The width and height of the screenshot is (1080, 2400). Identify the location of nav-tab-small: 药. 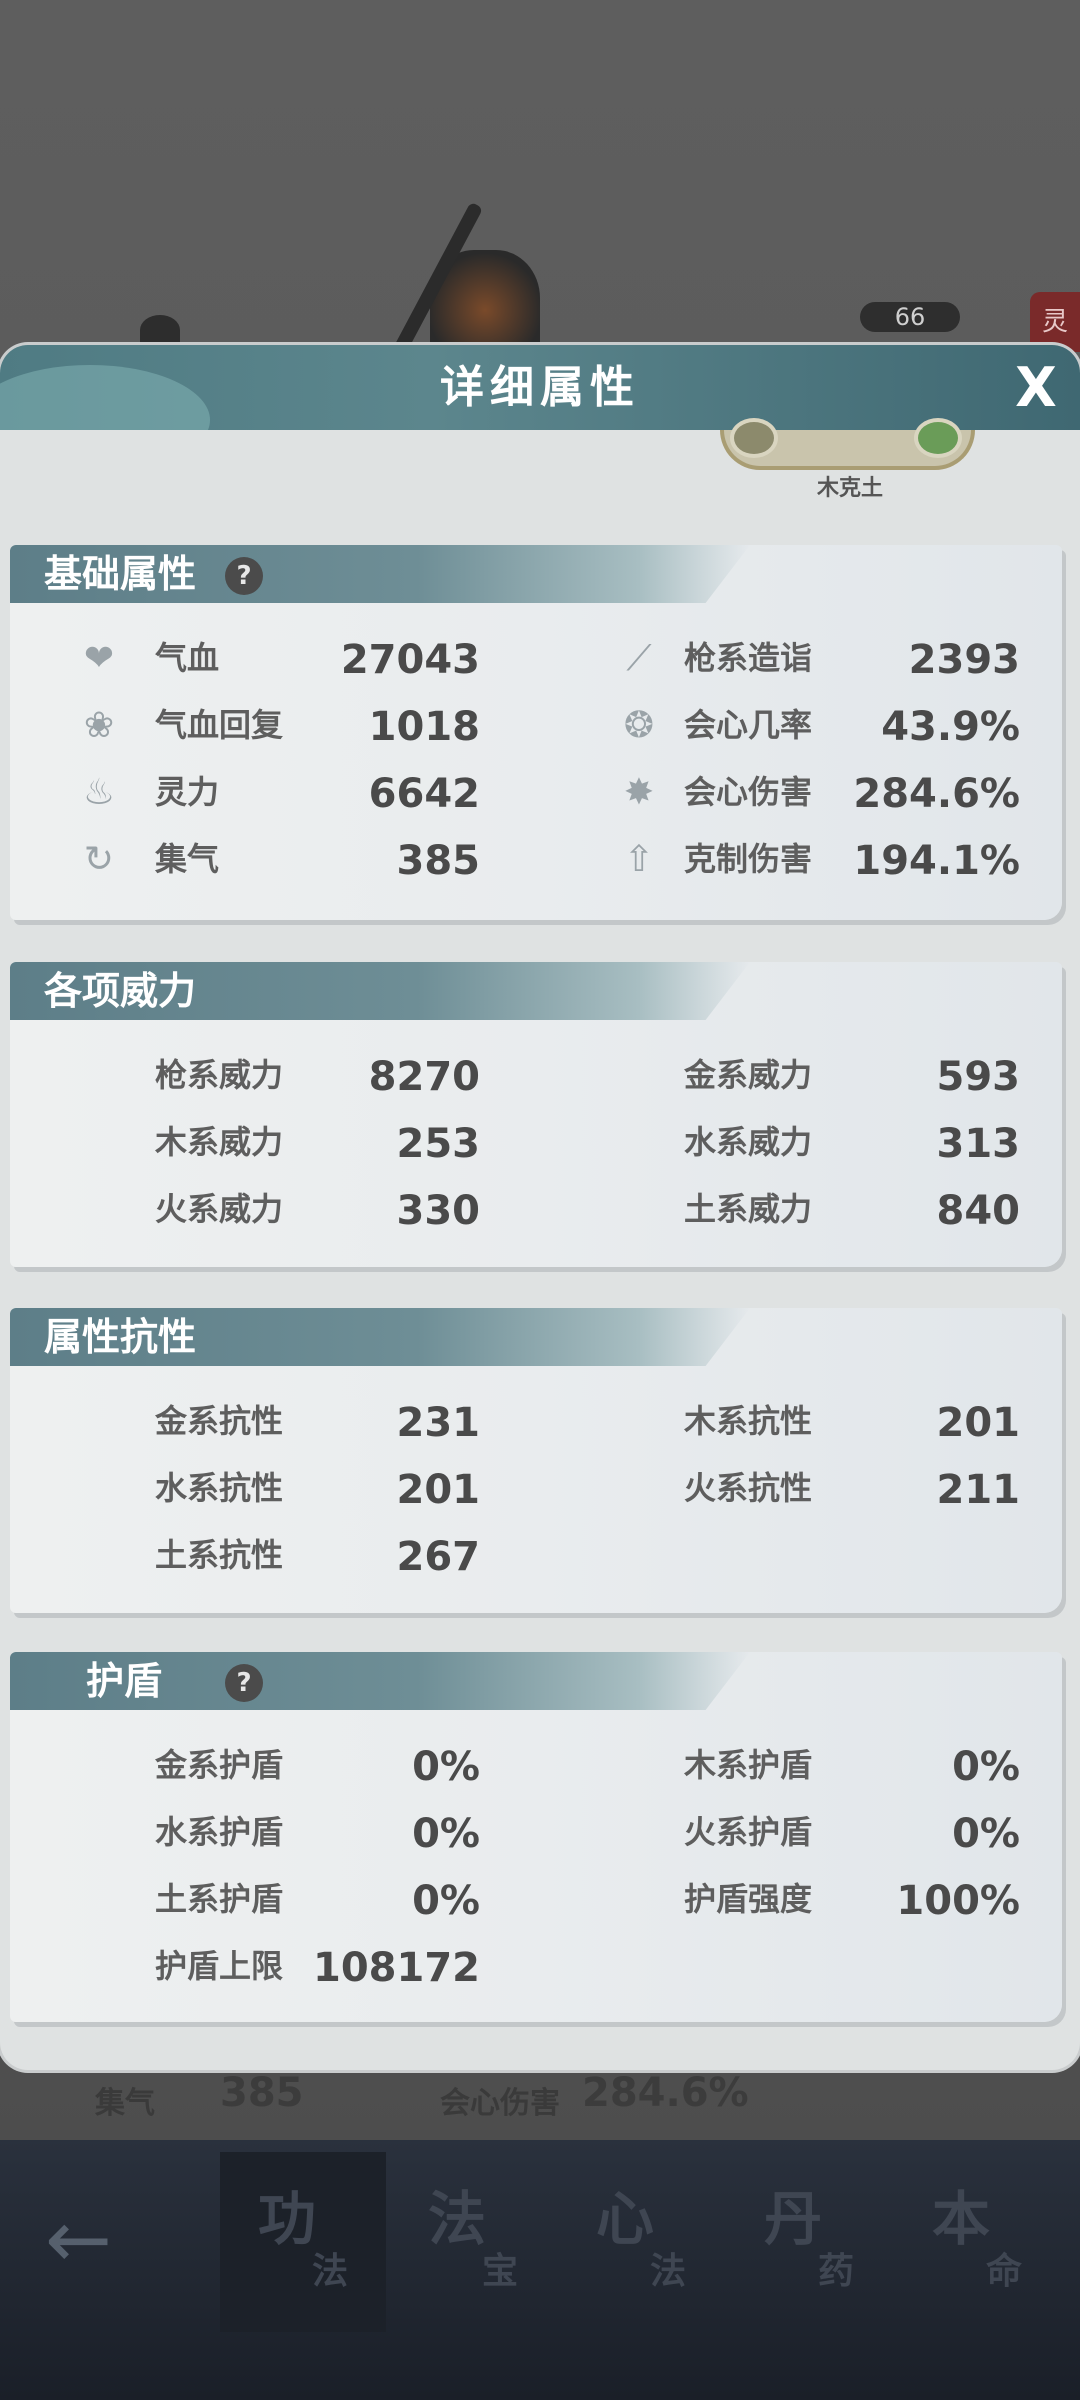
(836, 2271).